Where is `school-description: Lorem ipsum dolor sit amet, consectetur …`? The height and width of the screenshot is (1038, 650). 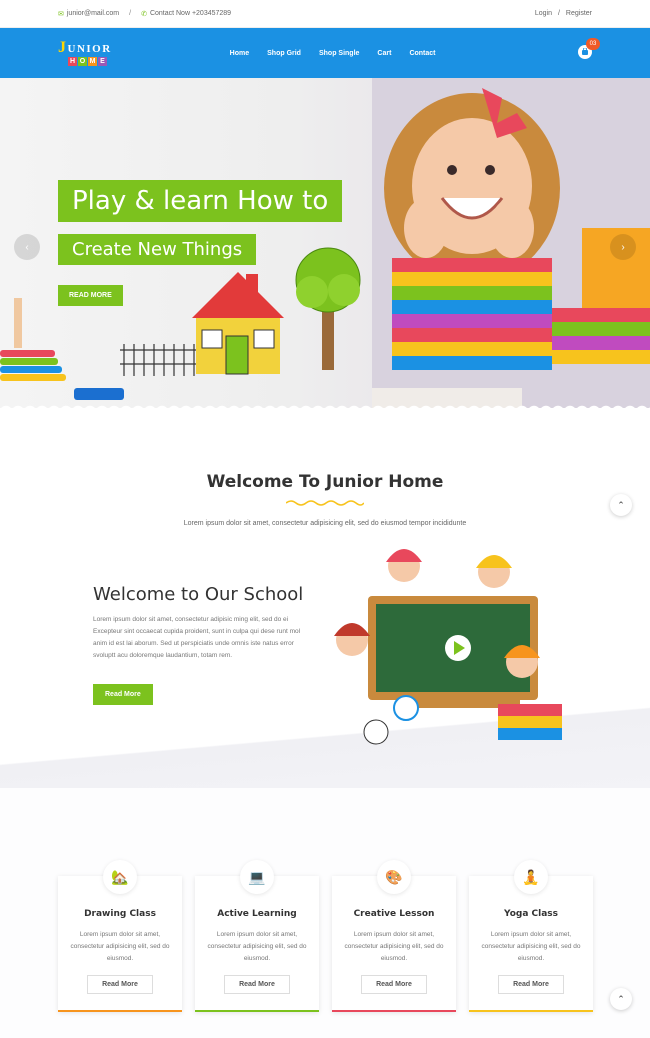
school-description: Lorem ipsum dolor sit amet, consectetur … is located at coordinates (197, 637).